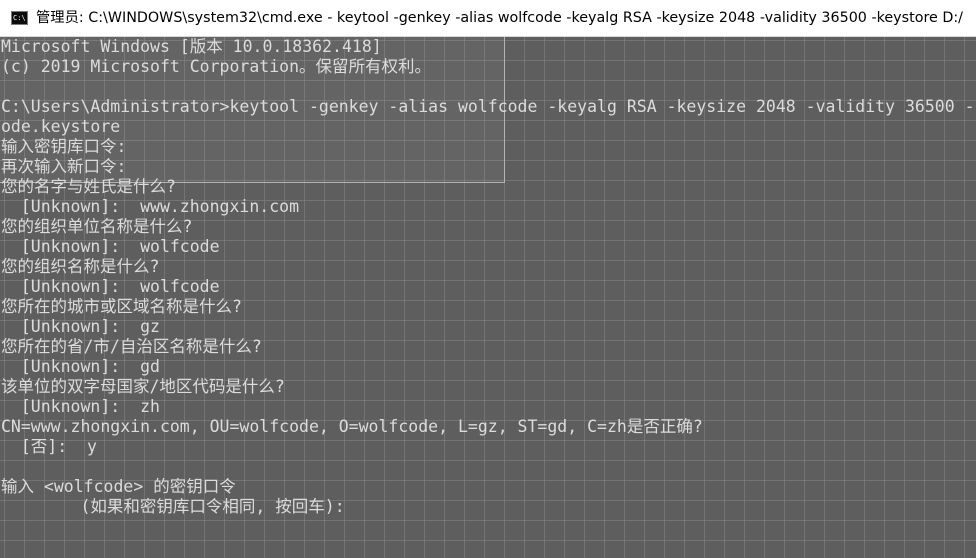 Image resolution: width=976 pixels, height=558 pixels. Describe the element at coordinates (61, 126) in the screenshot. I see `console-line: ode.keystore` at that location.